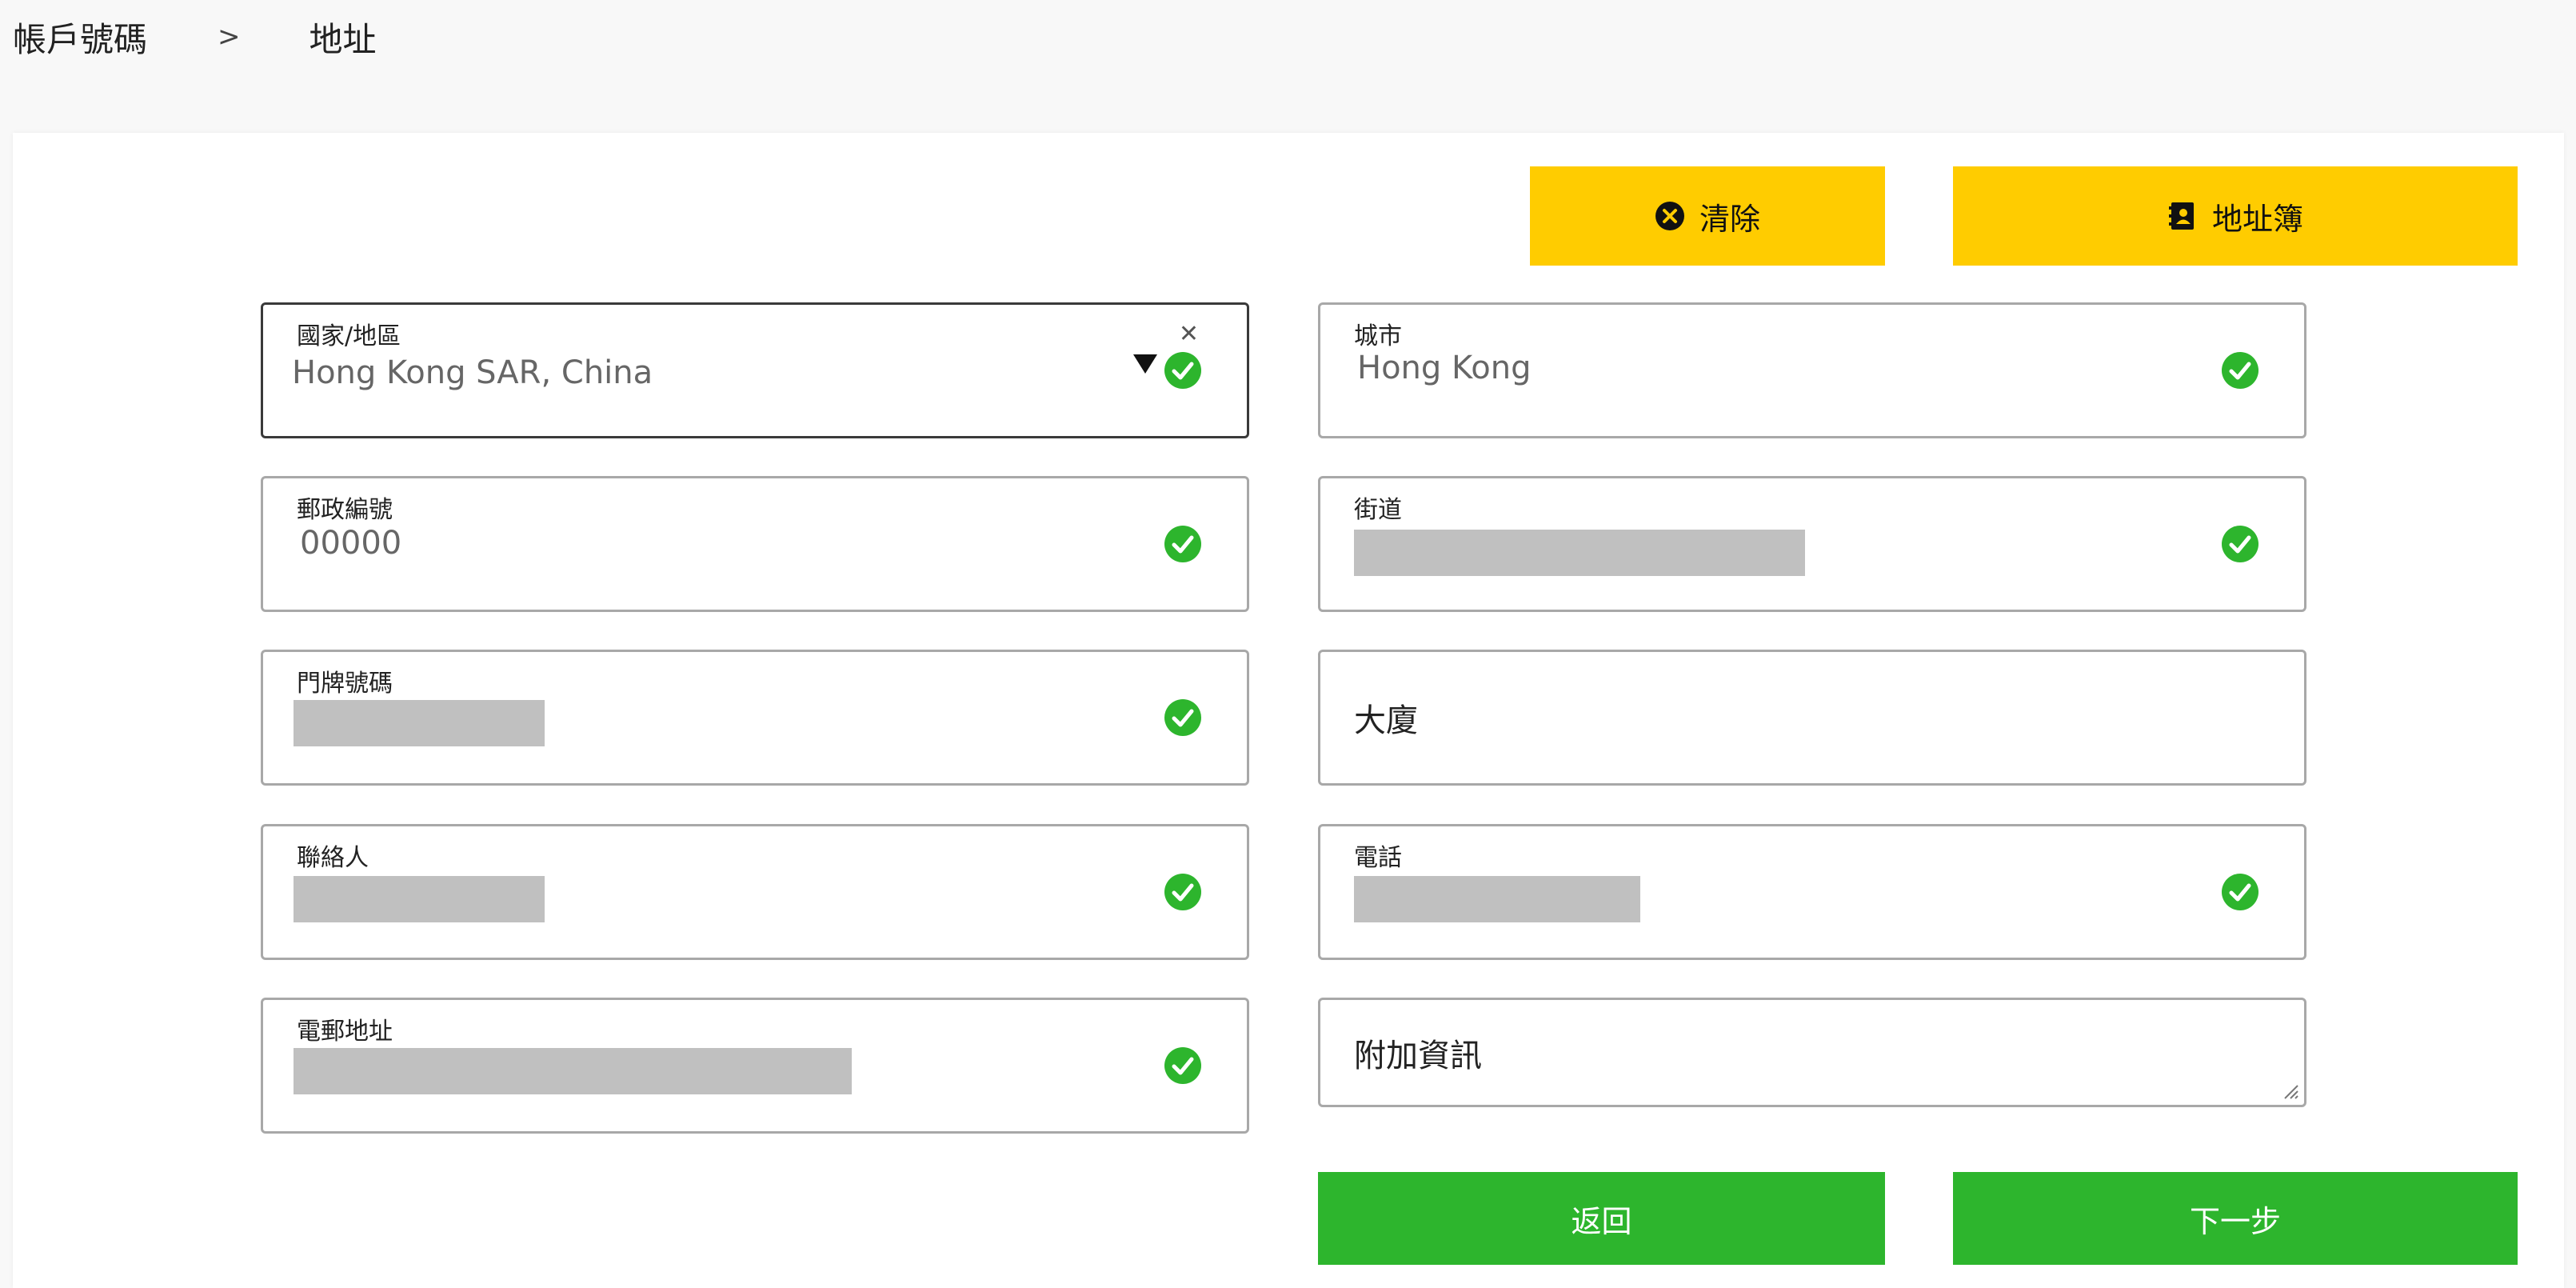 This screenshot has width=2576, height=1288. Describe the element at coordinates (345, 1032) in the screenshot. I see `email-label: 電郵地址` at that location.